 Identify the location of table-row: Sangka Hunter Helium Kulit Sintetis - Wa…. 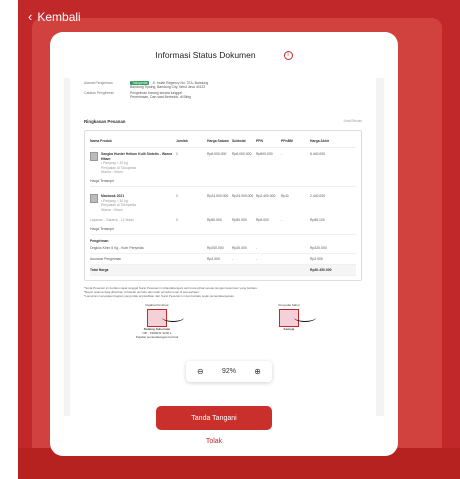
(223, 162).